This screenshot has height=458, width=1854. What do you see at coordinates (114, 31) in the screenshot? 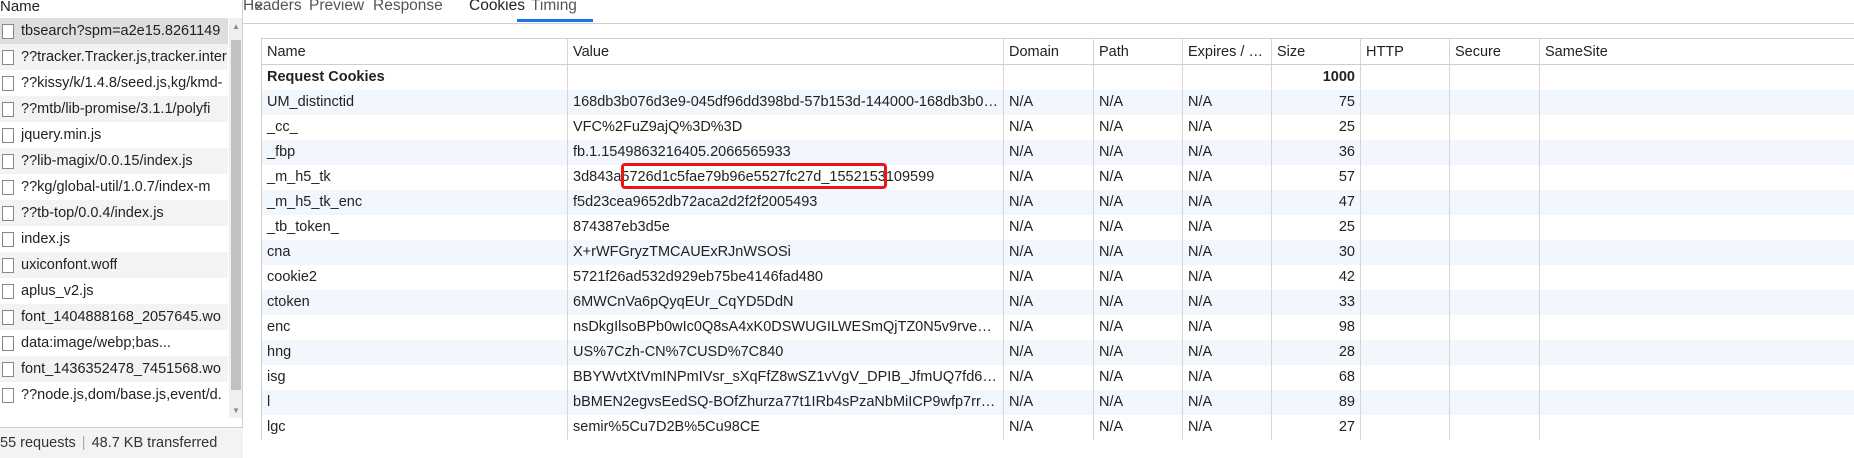
I see `request-row: tbsearch?spm=a2e15.8261149` at bounding box center [114, 31].